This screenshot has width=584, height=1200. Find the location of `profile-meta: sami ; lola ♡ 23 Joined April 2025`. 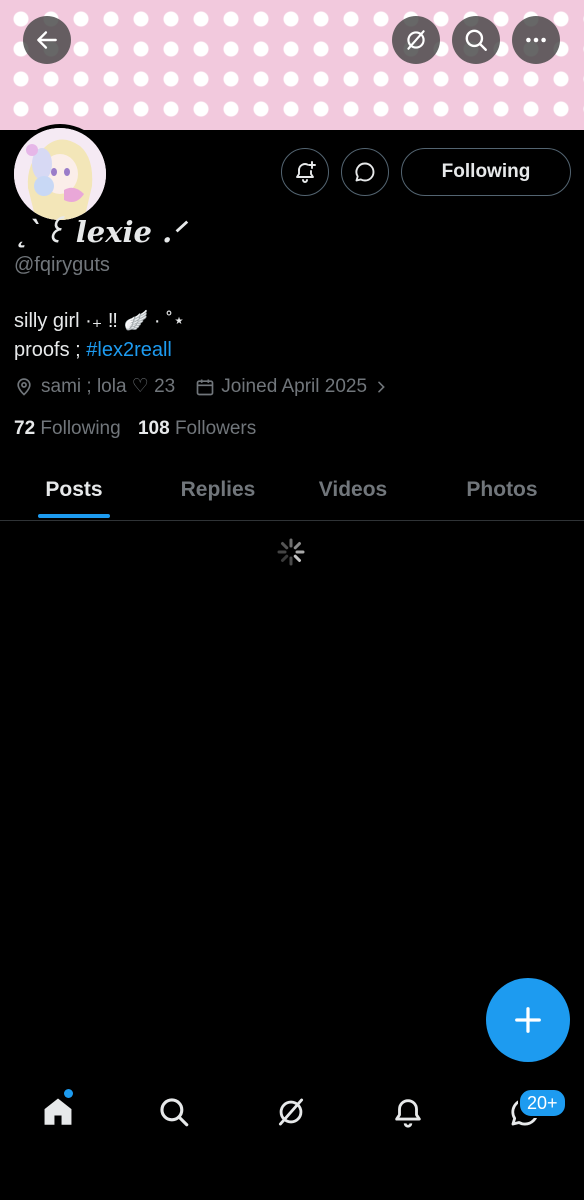

profile-meta: sami ; lola ♡ 23 Joined April 2025 is located at coordinates (201, 386).